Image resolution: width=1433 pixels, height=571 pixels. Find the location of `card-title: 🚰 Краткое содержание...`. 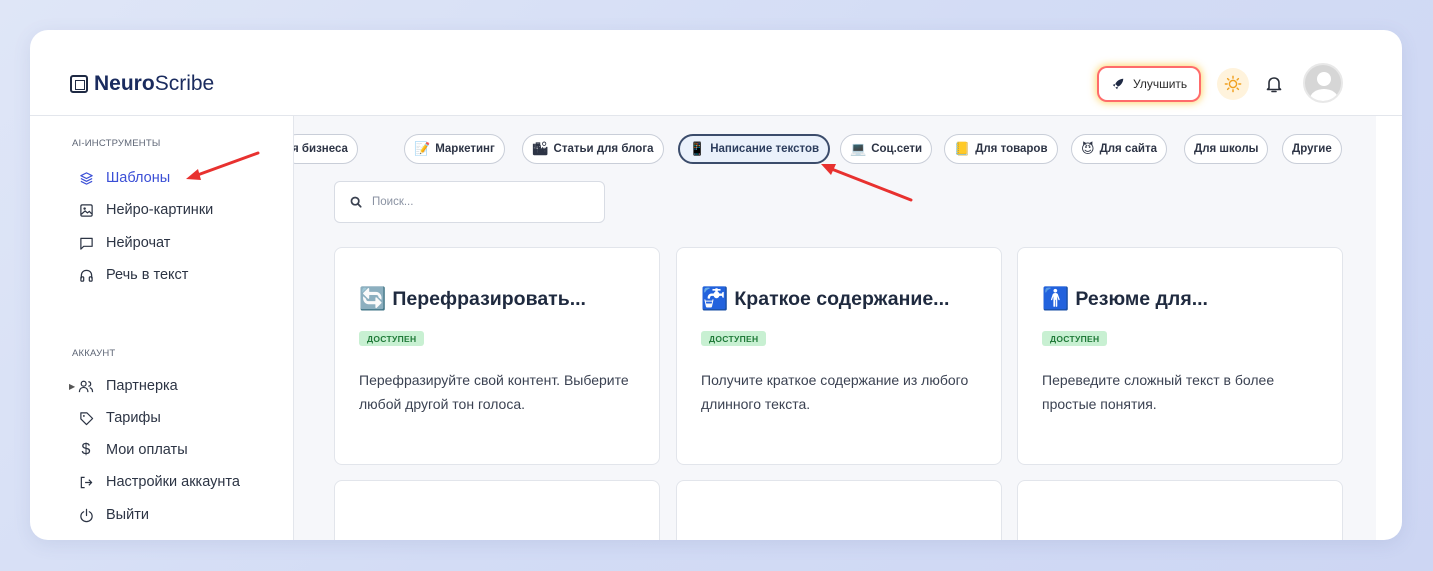

card-title: 🚰 Краткое содержание... is located at coordinates (825, 299).